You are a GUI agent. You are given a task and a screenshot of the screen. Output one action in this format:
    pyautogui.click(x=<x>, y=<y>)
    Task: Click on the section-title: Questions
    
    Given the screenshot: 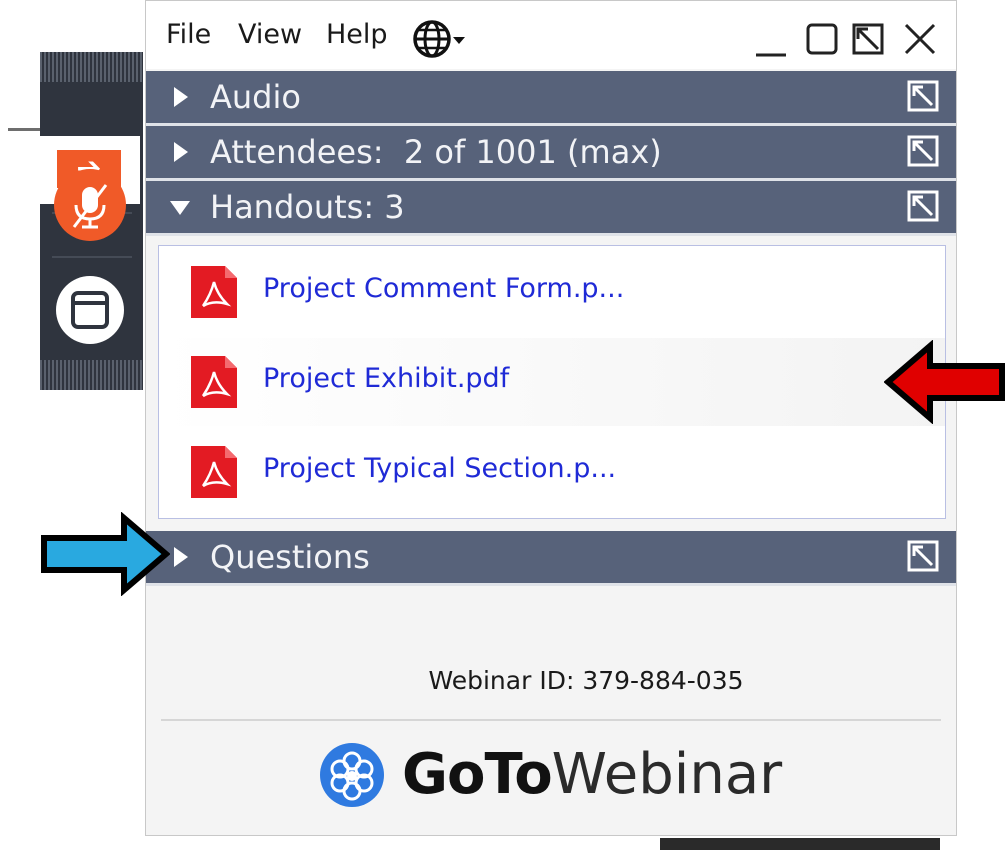 What is the action you would take?
    pyautogui.click(x=290, y=557)
    